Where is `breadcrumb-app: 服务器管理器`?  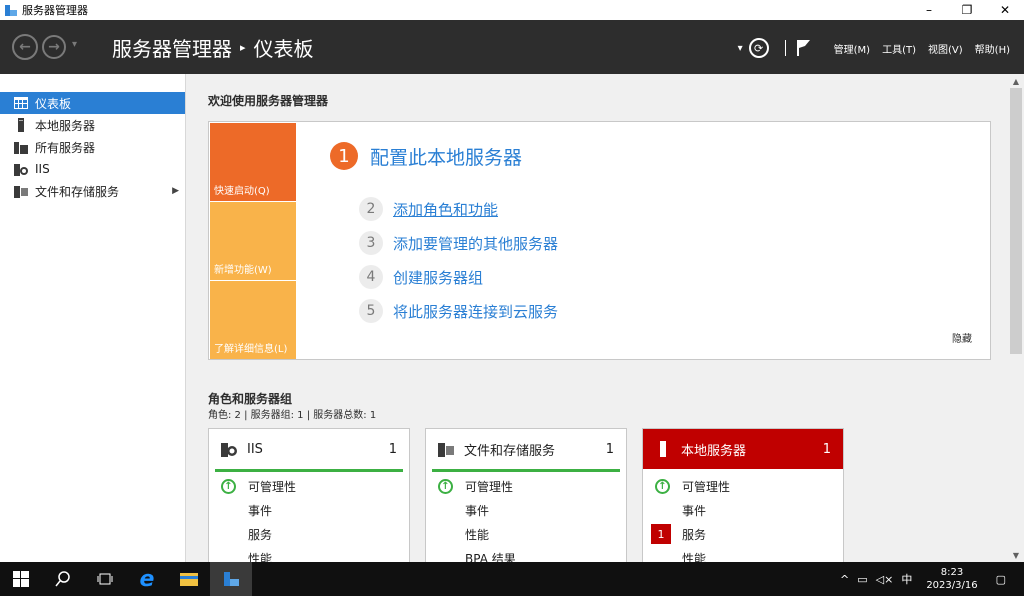
breadcrumb-app: 服务器管理器 is located at coordinates (172, 47).